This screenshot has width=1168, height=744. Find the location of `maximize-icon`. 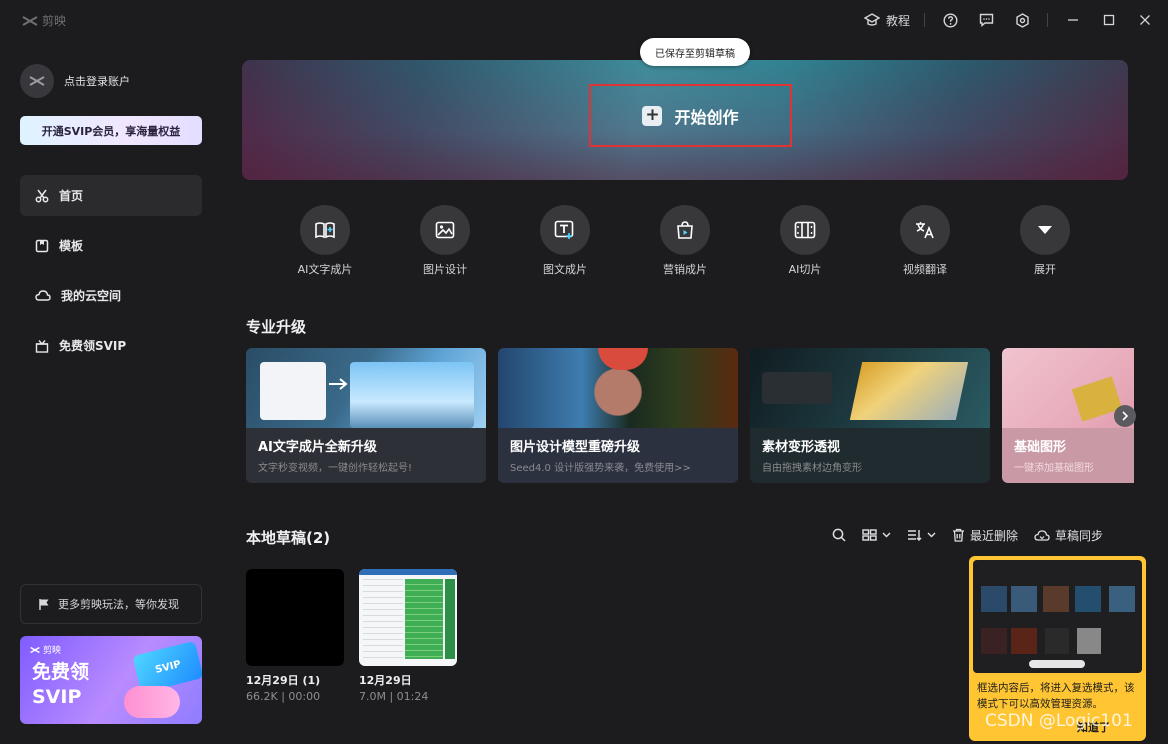

maximize-icon is located at coordinates (1109, 20).